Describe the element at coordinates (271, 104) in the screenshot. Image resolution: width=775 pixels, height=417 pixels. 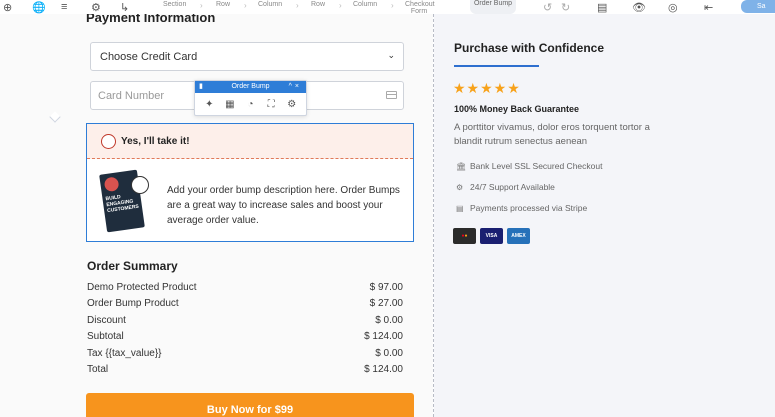
I see `expand-icon: ⛶` at that location.